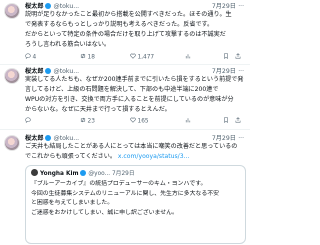 The image size is (320, 245). What do you see at coordinates (134, 79) in the screenshot?
I see `tweet-text-line: 実装してる人たちも、なぜか200連手前までに引いたら損をするという前提で発` at bounding box center [134, 79].